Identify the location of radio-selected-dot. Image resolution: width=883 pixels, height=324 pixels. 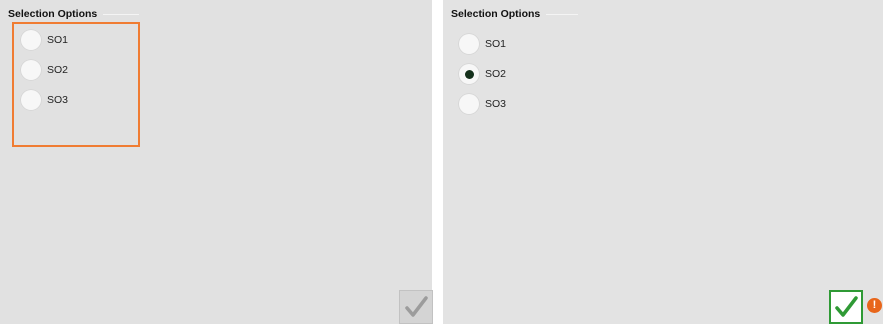
(469, 74).